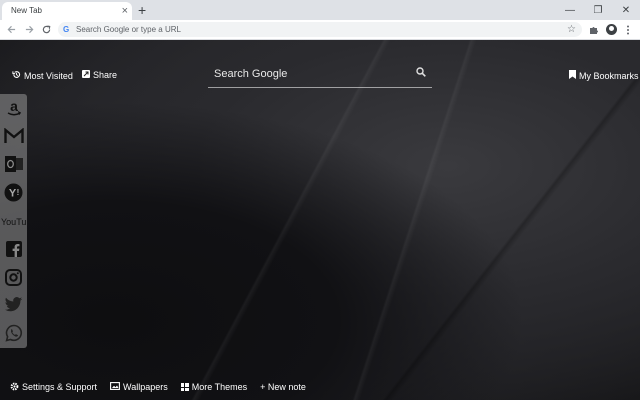  I want to click on new-note-label: + New note, so click(283, 387).